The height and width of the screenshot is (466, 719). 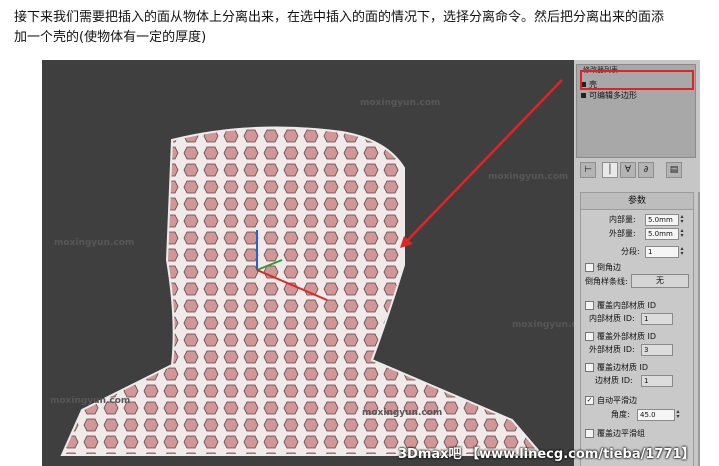 I want to click on site-credit: 3Dmax吧 【www.linecg.com/tieba/1771】, so click(x=546, y=454).